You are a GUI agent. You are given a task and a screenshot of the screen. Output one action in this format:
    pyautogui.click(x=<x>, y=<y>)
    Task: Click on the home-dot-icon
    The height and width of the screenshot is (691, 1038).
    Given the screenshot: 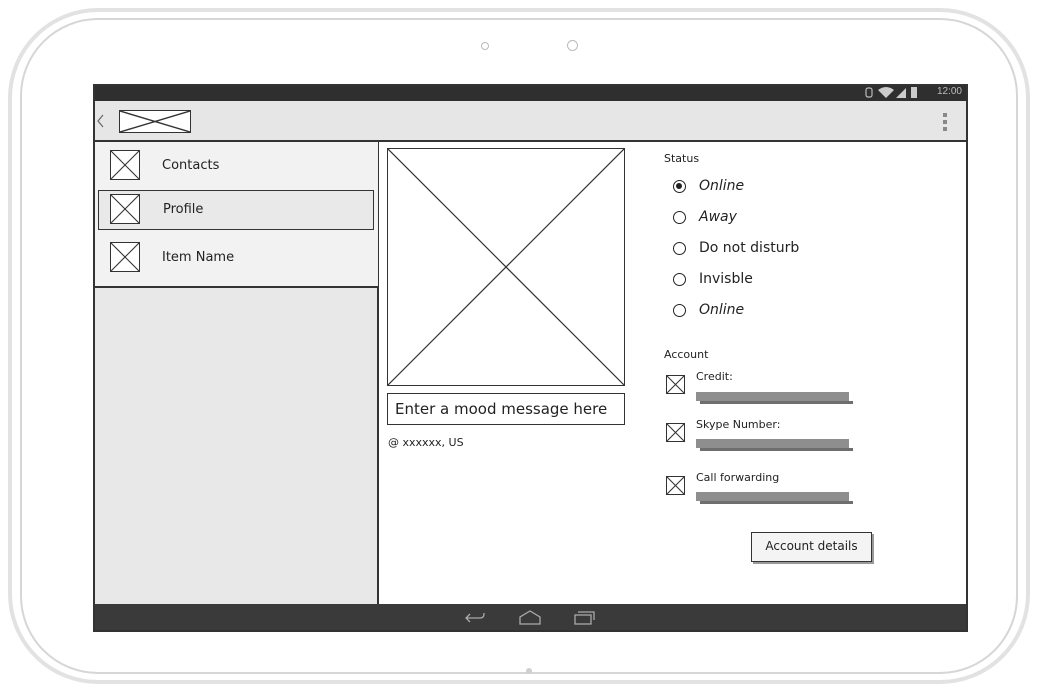 What is the action you would take?
    pyautogui.click(x=529, y=671)
    